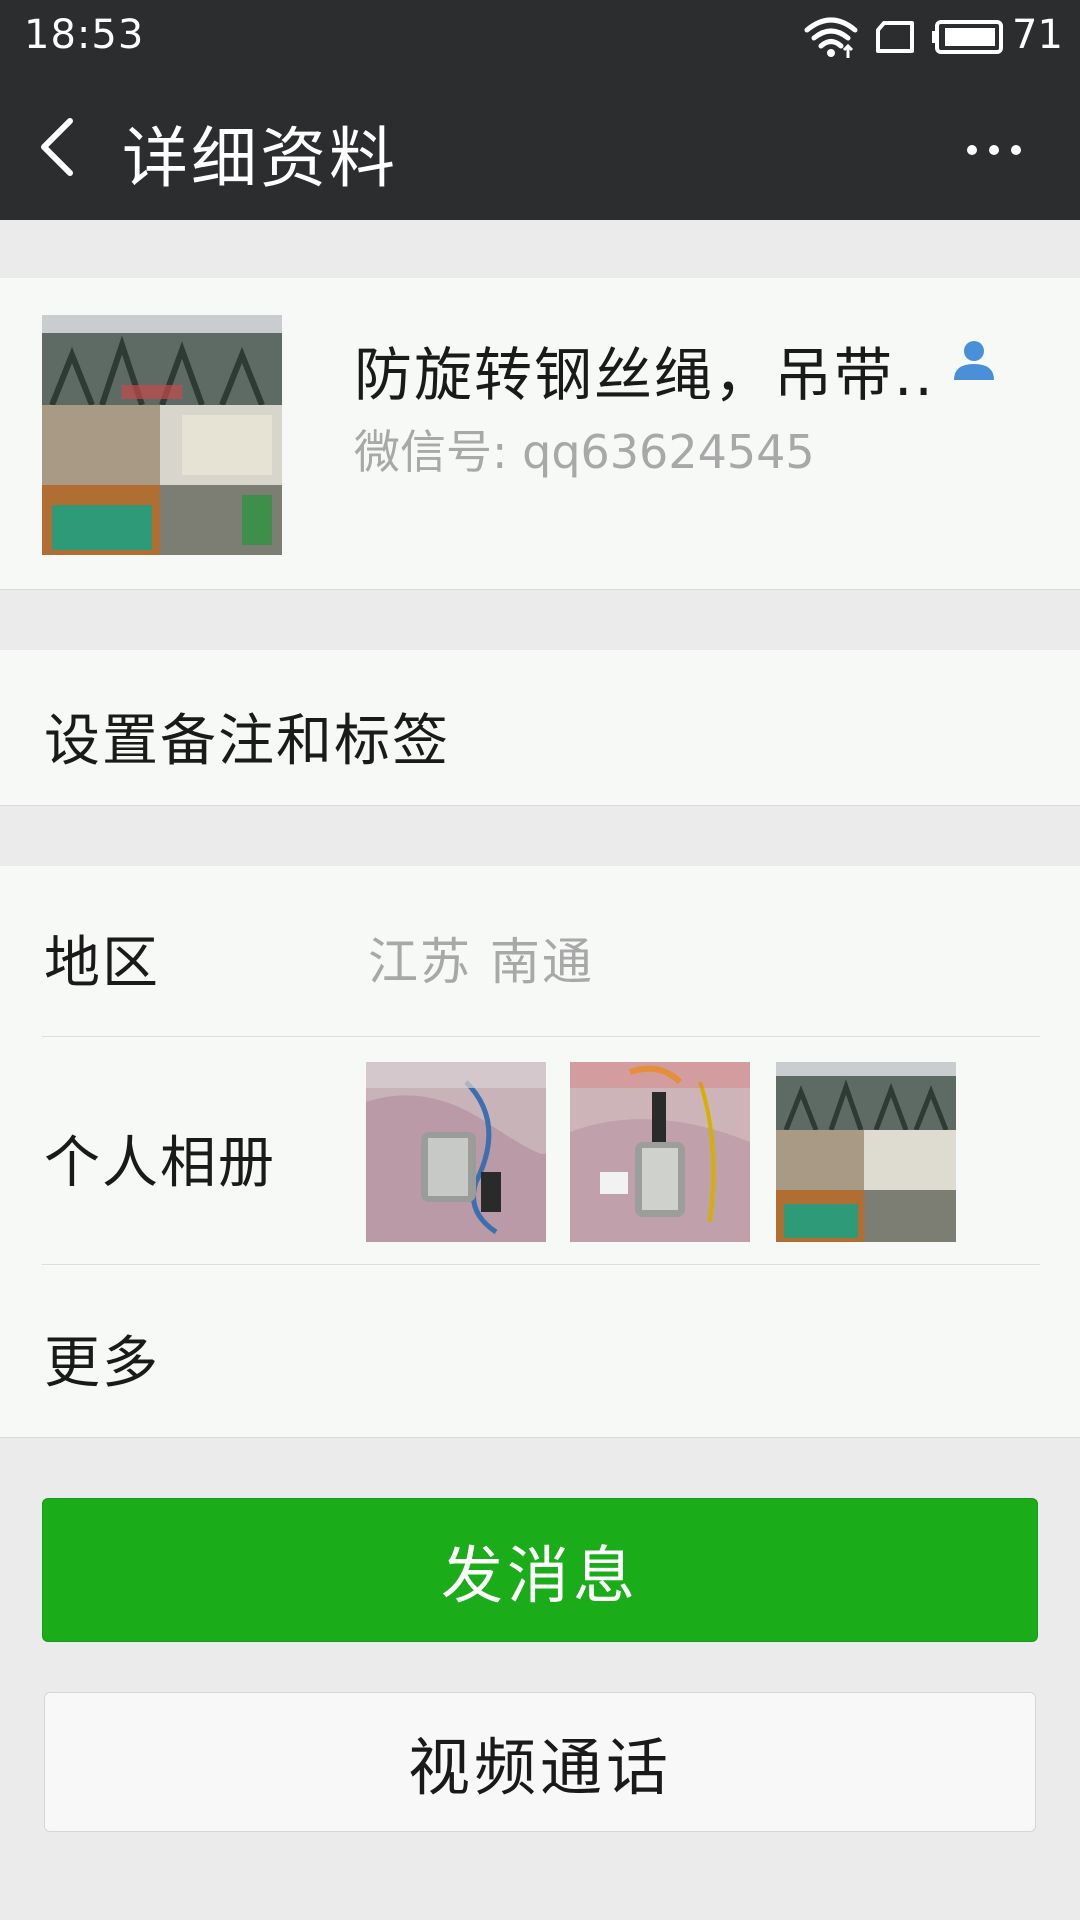 Image resolution: width=1080 pixels, height=1920 pixels. I want to click on more-label: 更多, so click(102, 1363).